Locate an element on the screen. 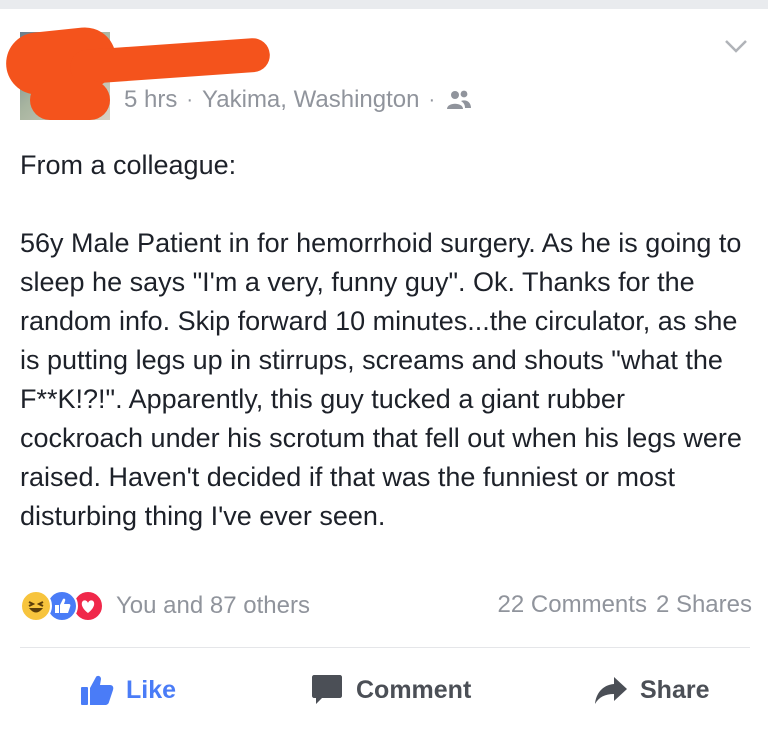 The image size is (768, 729). reactions-summary: You and 87 others is located at coordinates (165, 606).